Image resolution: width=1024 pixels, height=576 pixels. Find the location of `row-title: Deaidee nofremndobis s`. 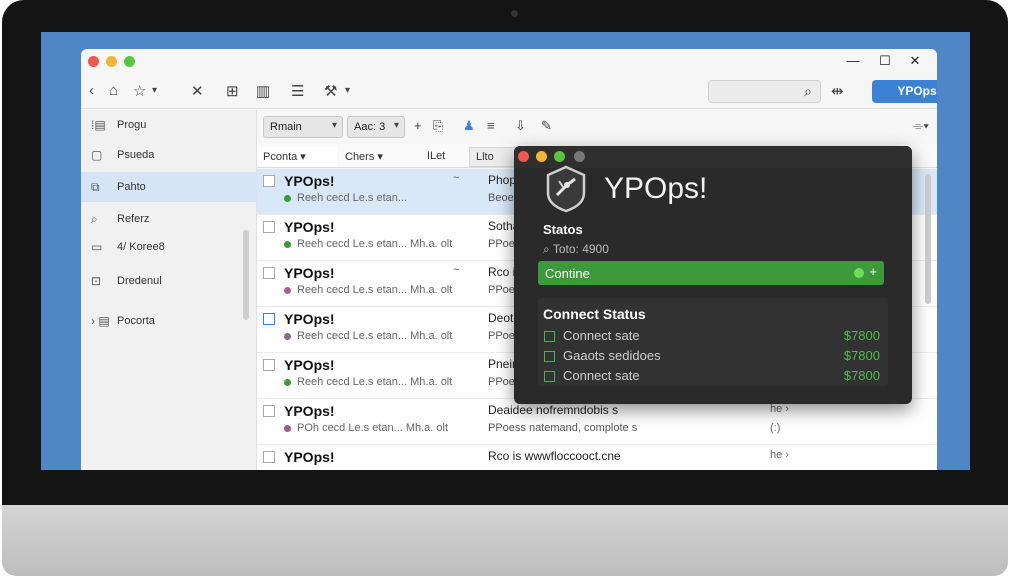

row-title: Deaidee nofremndobis s is located at coordinates (553, 410).